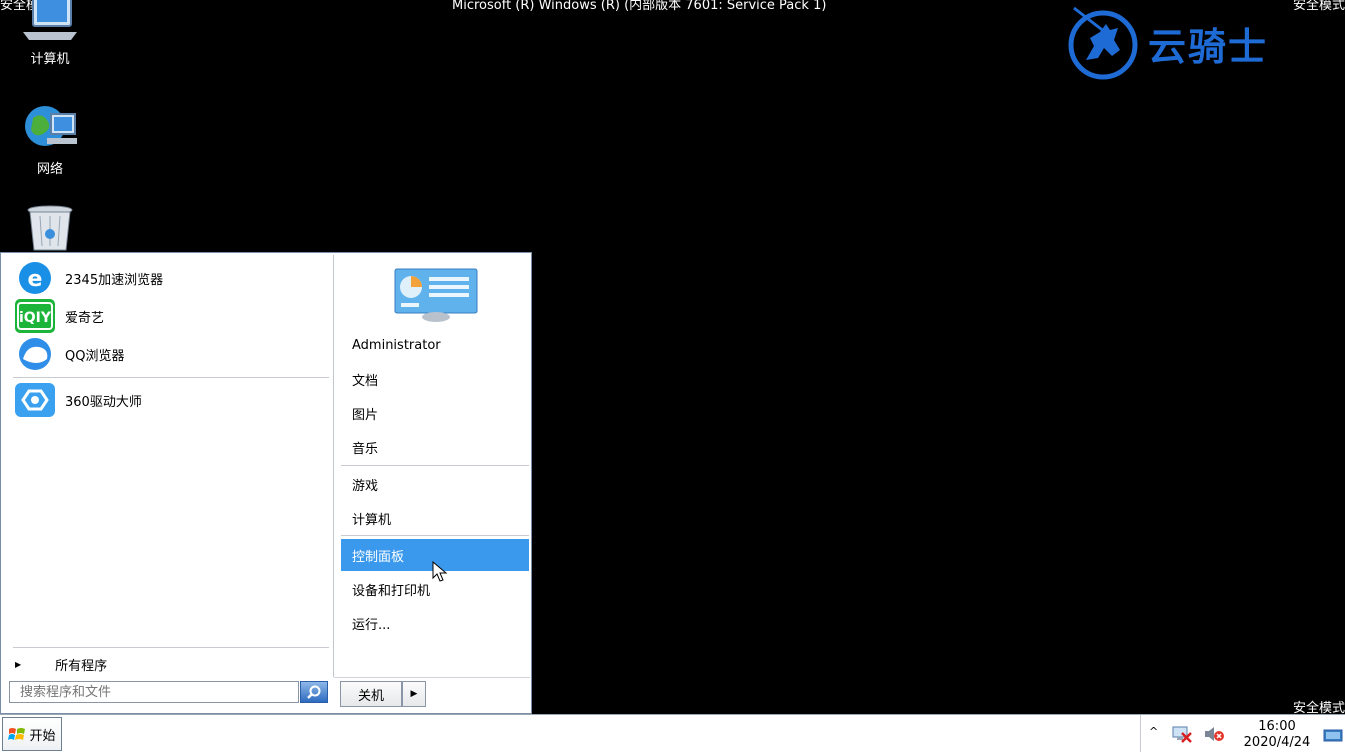 This screenshot has height=752, width=1345. Describe the element at coordinates (432, 677) in the screenshot. I see `bottom-divider` at that location.